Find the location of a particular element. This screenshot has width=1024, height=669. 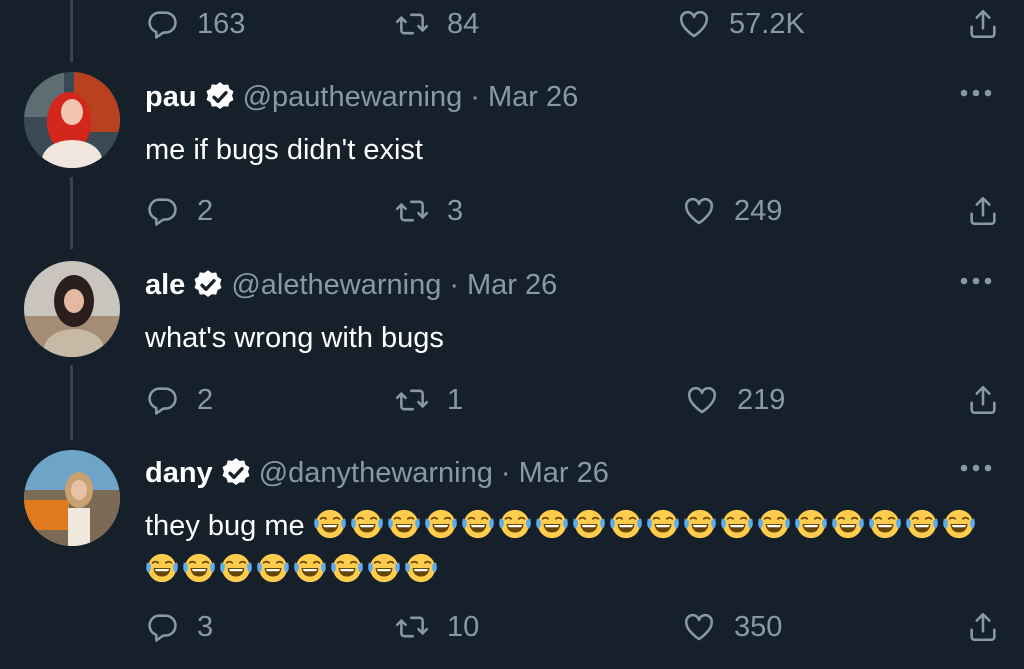

tweet-header: pau @pauthewarning · Mar 26 is located at coordinates (361, 97).